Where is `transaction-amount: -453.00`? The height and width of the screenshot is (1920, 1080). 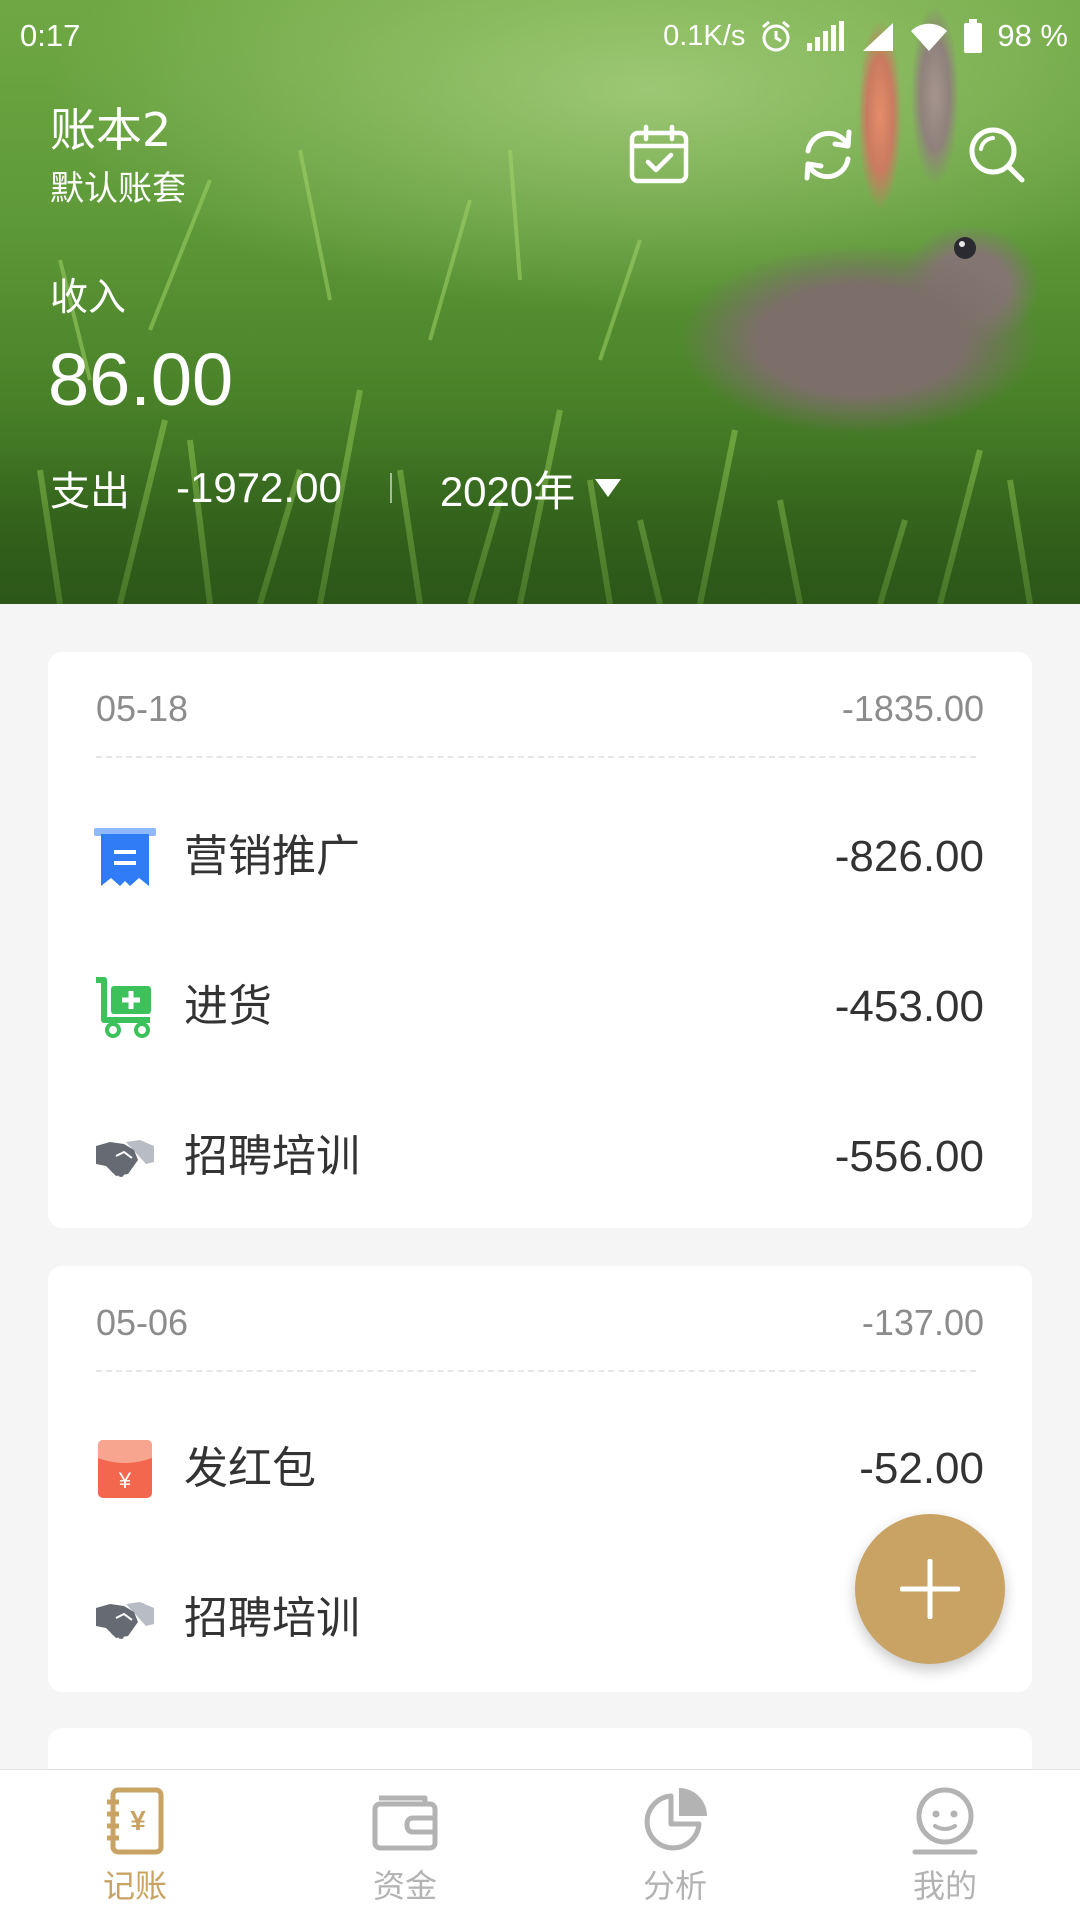
transaction-amount: -453.00 is located at coordinates (909, 1006).